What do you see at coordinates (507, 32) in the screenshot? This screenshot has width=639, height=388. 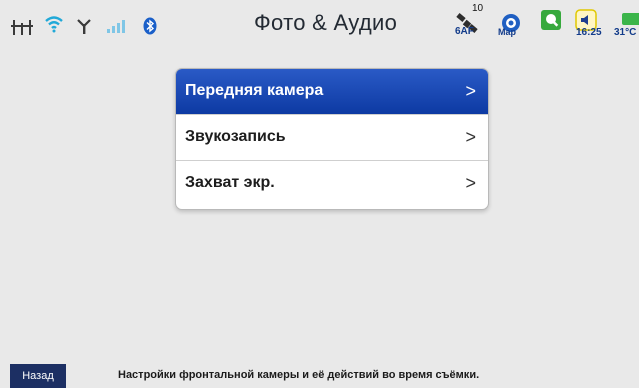 I see `map-label: Map` at bounding box center [507, 32].